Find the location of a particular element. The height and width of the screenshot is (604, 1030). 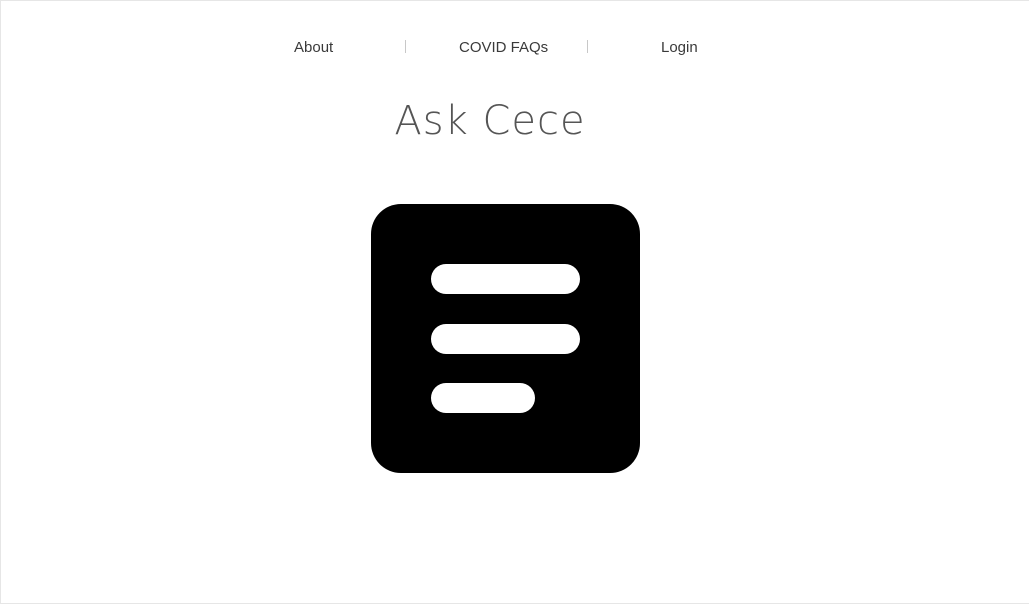

document-lines-icon is located at coordinates (505, 338).